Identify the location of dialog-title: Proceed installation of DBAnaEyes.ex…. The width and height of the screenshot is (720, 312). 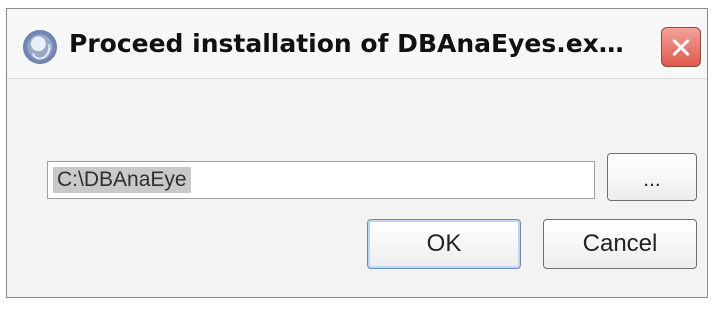
(346, 43).